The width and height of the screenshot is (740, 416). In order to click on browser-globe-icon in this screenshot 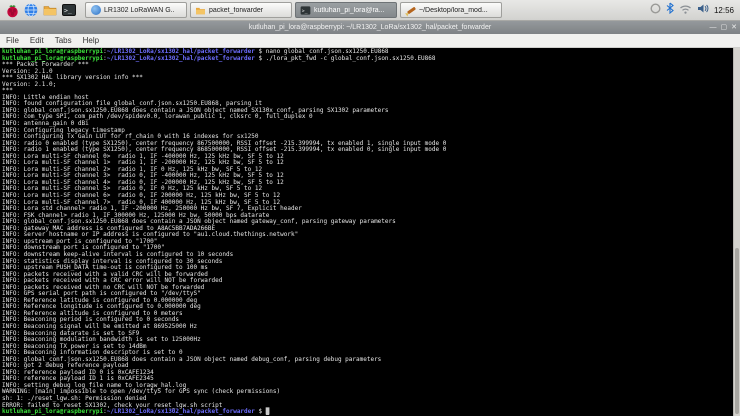, I will do `click(31, 10)`.